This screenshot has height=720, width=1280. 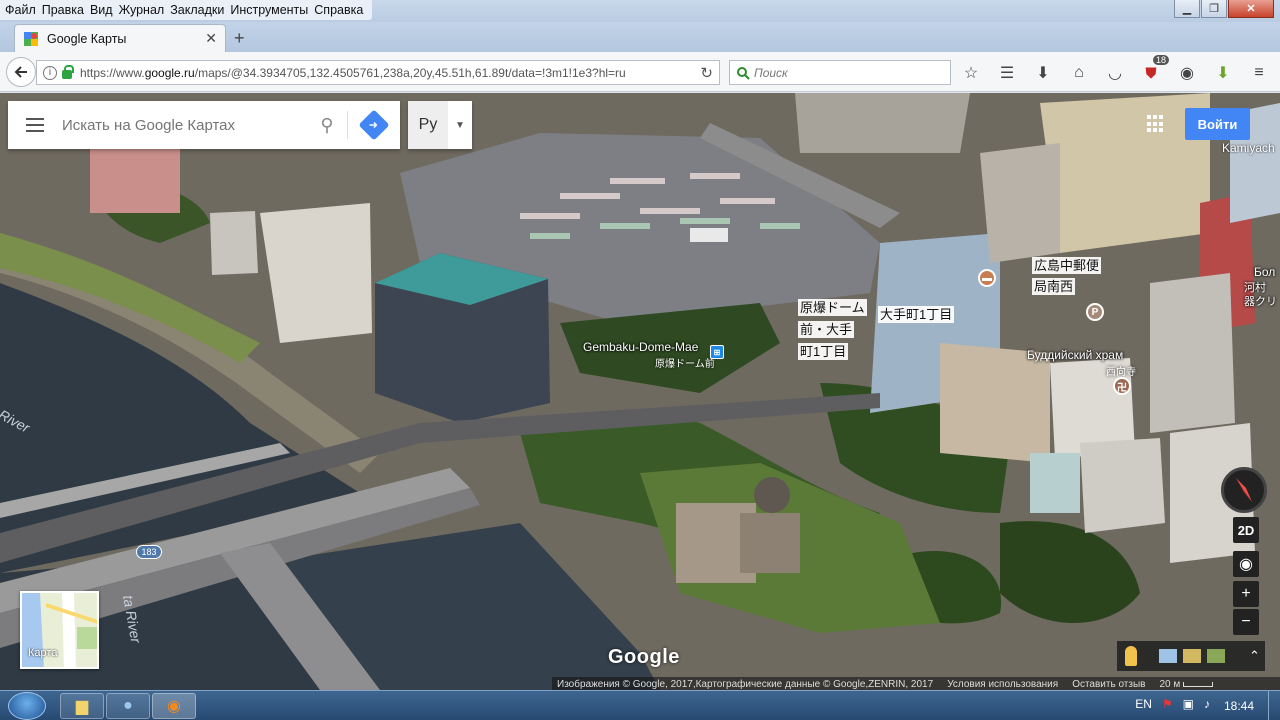 I want to click on compass-control, so click(x=1244, y=490).